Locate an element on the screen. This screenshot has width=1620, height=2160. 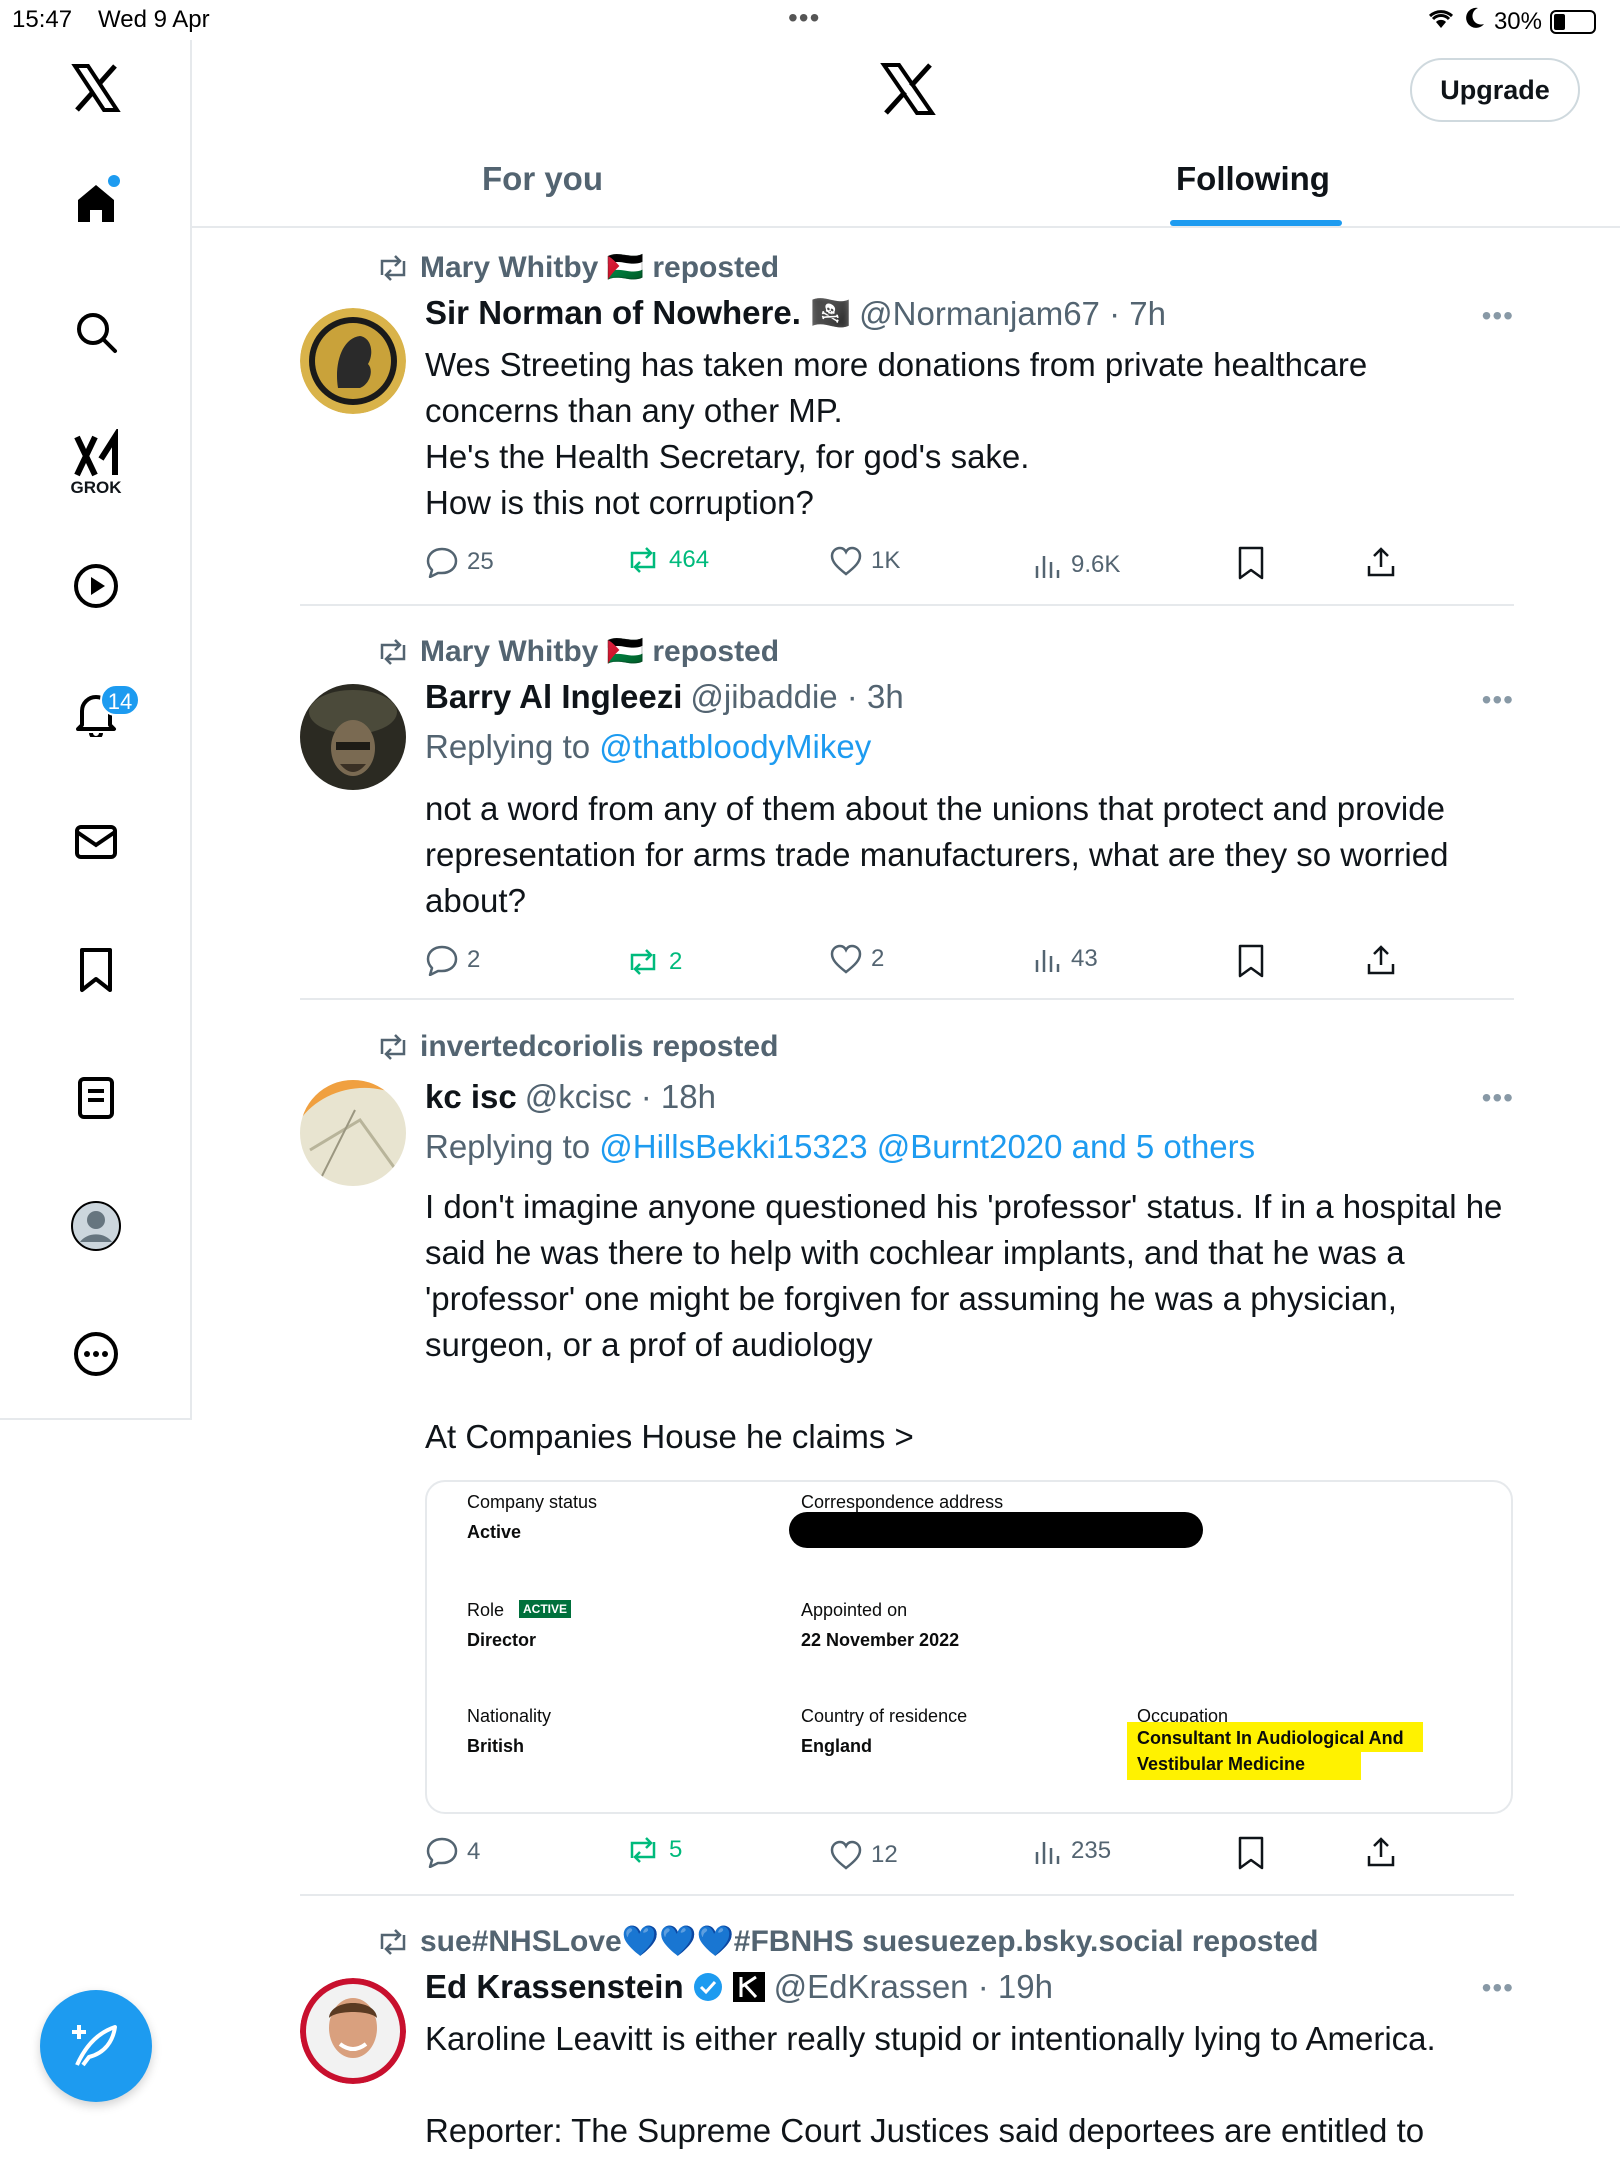
company-status-value: Active is located at coordinates (494, 1532).